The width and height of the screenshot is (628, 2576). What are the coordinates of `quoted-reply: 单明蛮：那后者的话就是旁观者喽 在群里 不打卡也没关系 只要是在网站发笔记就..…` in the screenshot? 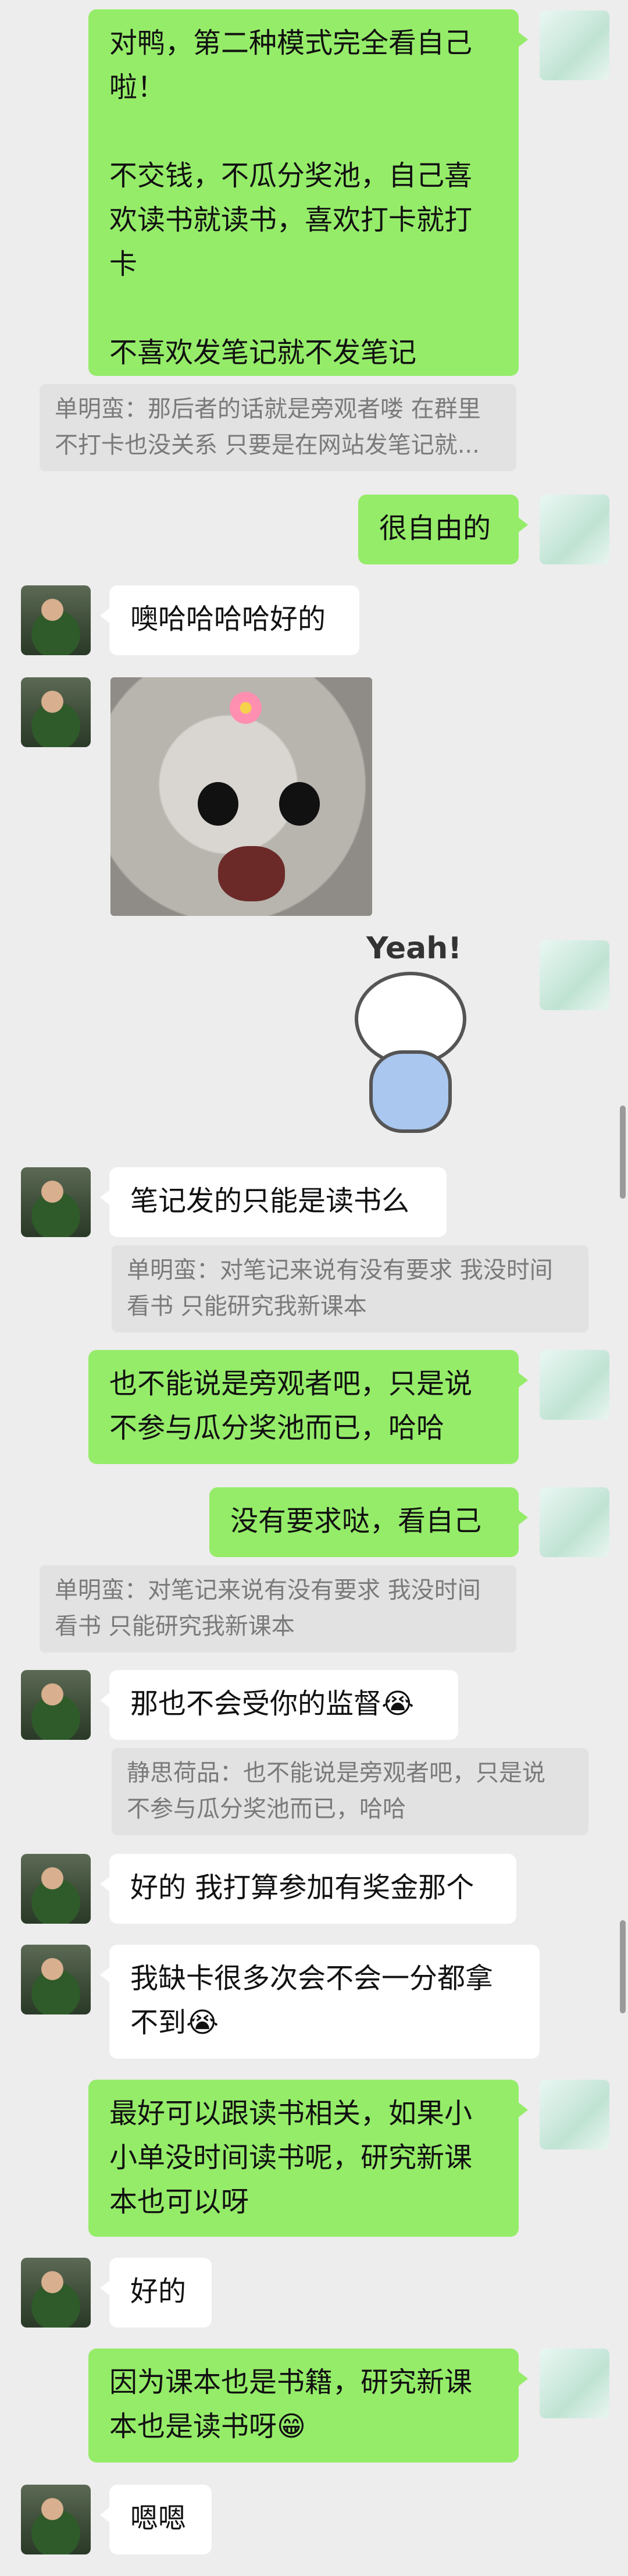 It's located at (278, 427).